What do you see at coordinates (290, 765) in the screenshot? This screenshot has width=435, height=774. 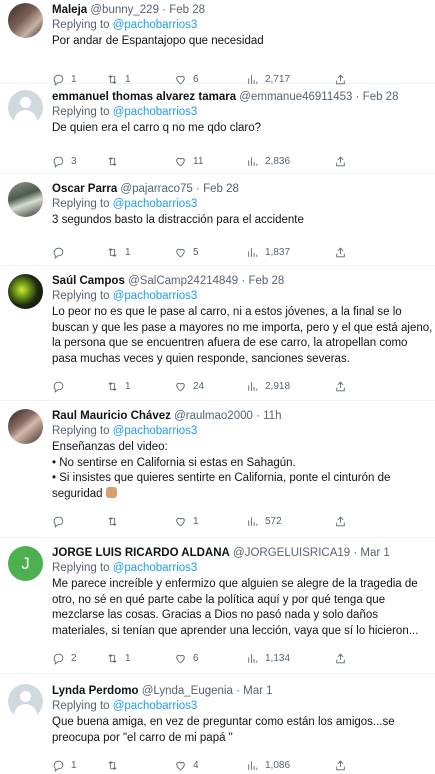 I see `views-button: 1,086` at bounding box center [290, 765].